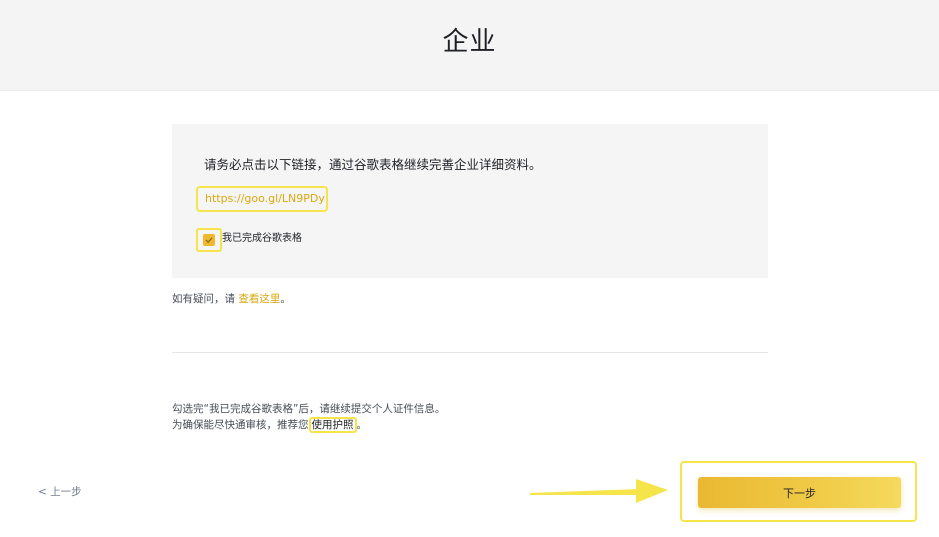  What do you see at coordinates (262, 239) in the screenshot?
I see `checkbox-label: 我已完成谷歌表格` at bounding box center [262, 239].